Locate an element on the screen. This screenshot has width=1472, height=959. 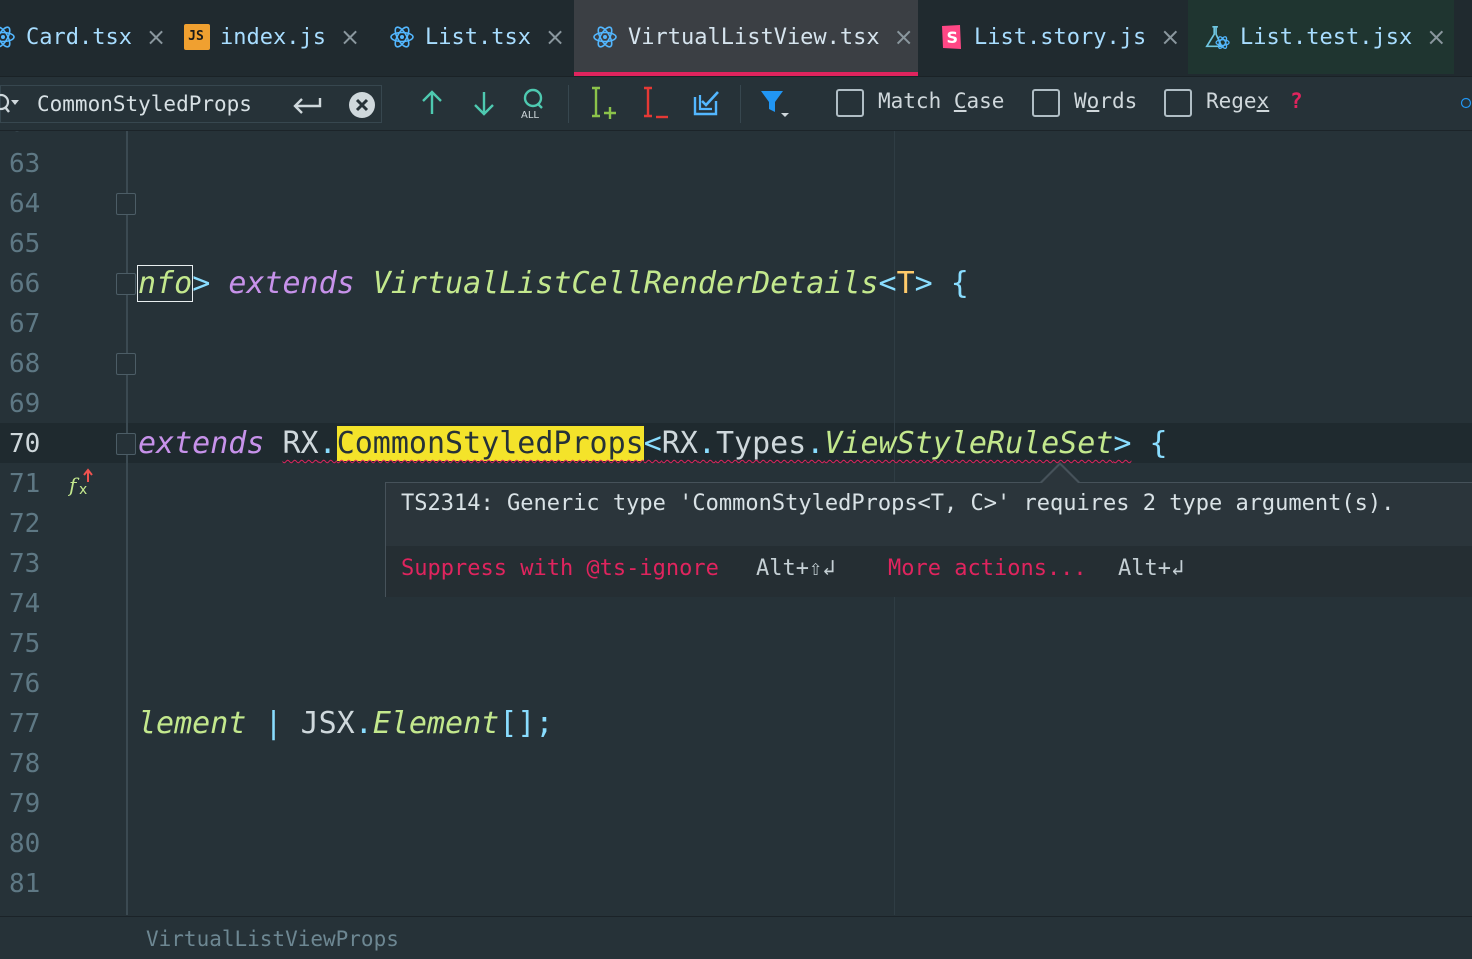
tab-list-tsx: List.tsx × is located at coordinates (479, 37).